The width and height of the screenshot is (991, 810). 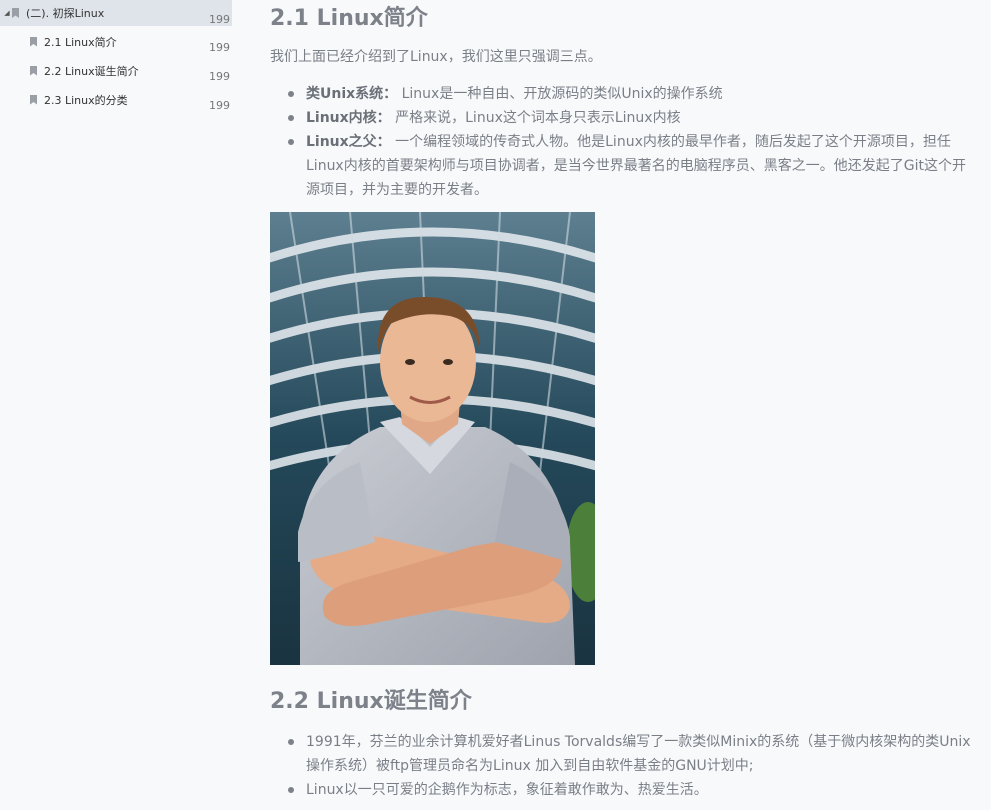 What do you see at coordinates (352, 94) in the screenshot?
I see `list-item-term: 类Unix系统：` at bounding box center [352, 94].